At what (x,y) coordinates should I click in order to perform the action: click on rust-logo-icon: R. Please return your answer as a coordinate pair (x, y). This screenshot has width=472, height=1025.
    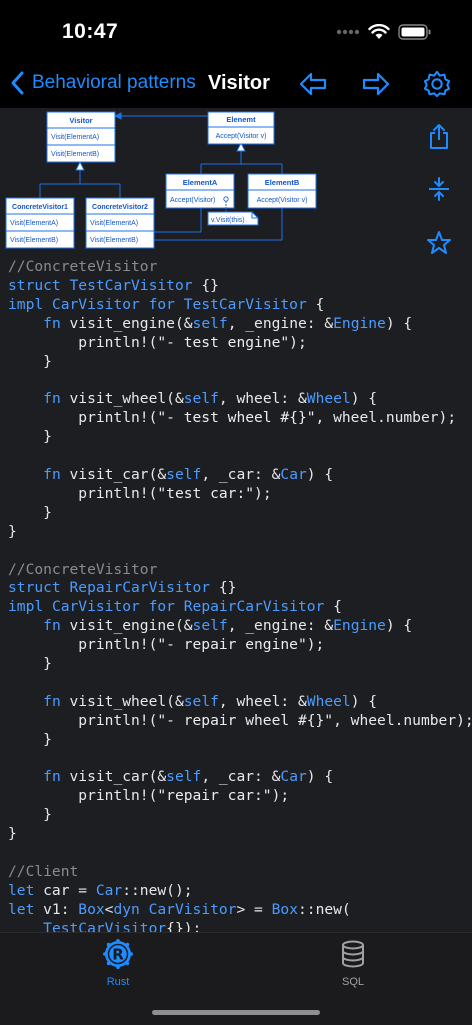
    Looking at the image, I should click on (118, 954).